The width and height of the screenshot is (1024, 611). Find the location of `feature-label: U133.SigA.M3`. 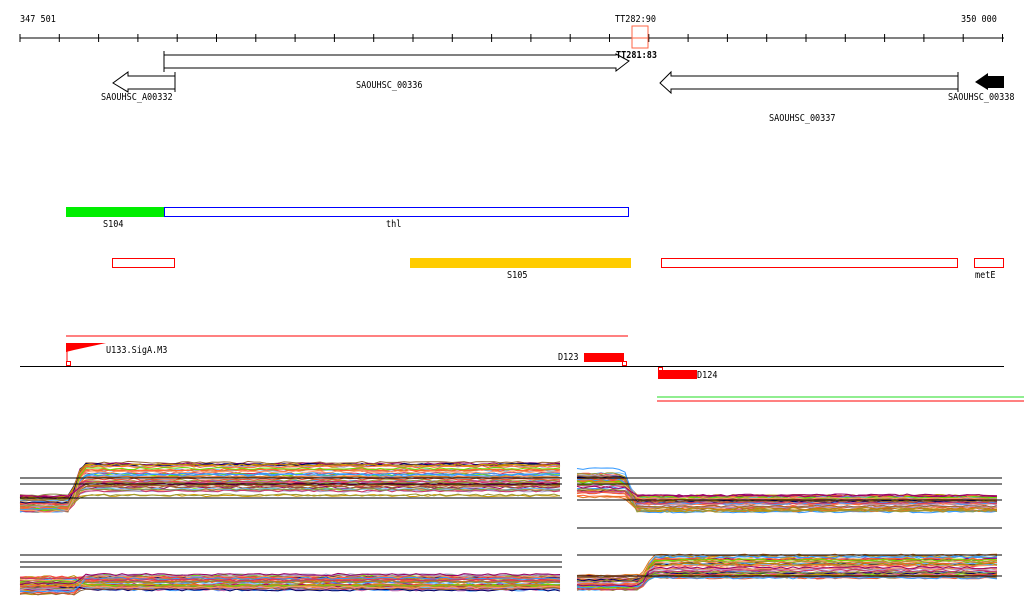

feature-label: U133.SigA.M3 is located at coordinates (137, 350).